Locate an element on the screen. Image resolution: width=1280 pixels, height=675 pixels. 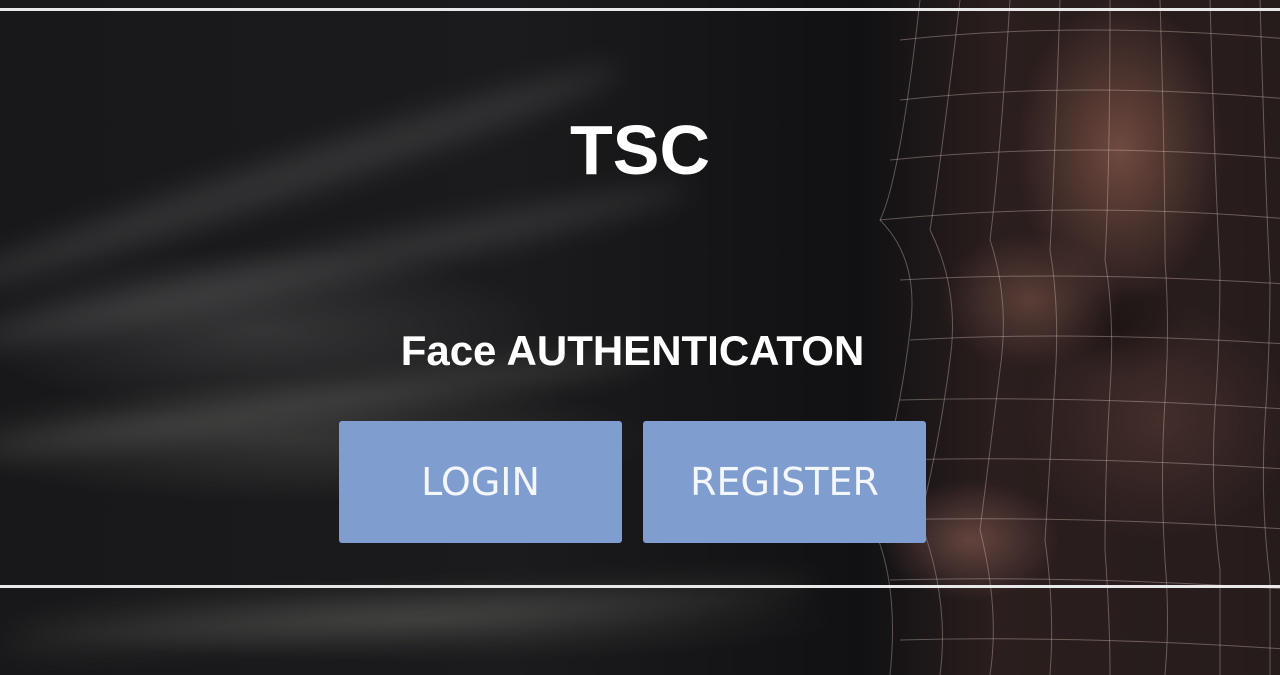
app-title: TSC is located at coordinates (640, 150).